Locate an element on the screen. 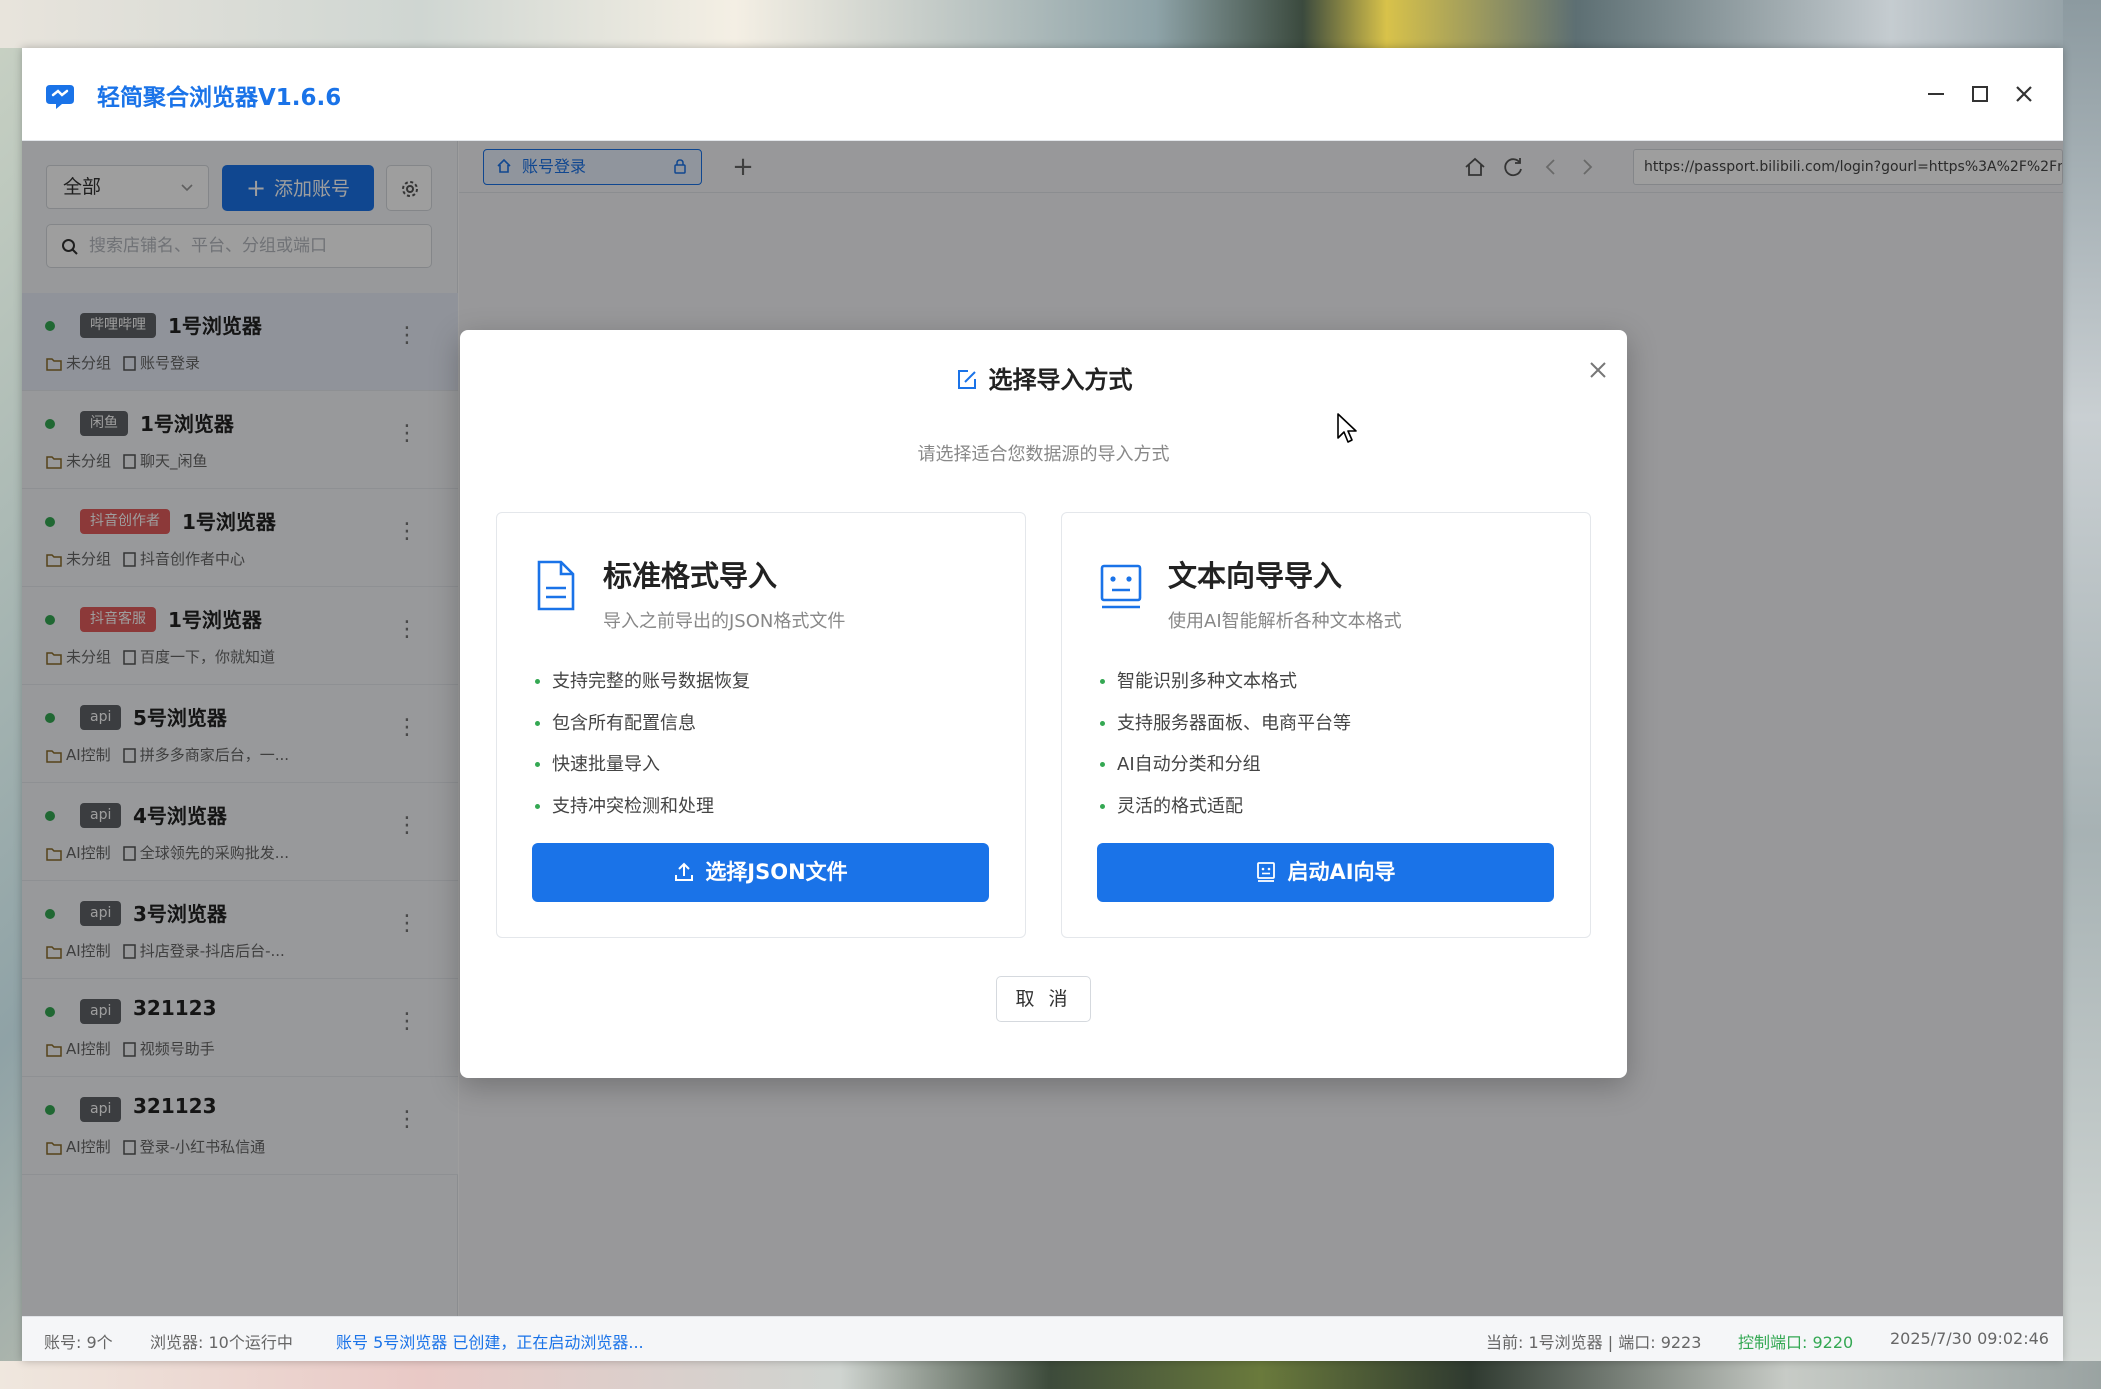 This screenshot has height=1389, width=2101. close-window-button is located at coordinates (2024, 94).